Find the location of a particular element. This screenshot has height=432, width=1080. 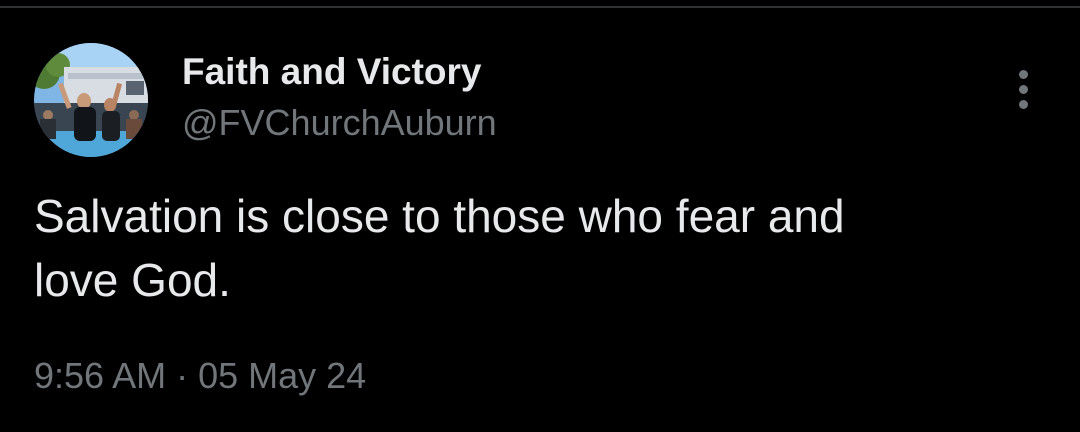

user-handle: @FVChurchAuburn is located at coordinates (339, 123).